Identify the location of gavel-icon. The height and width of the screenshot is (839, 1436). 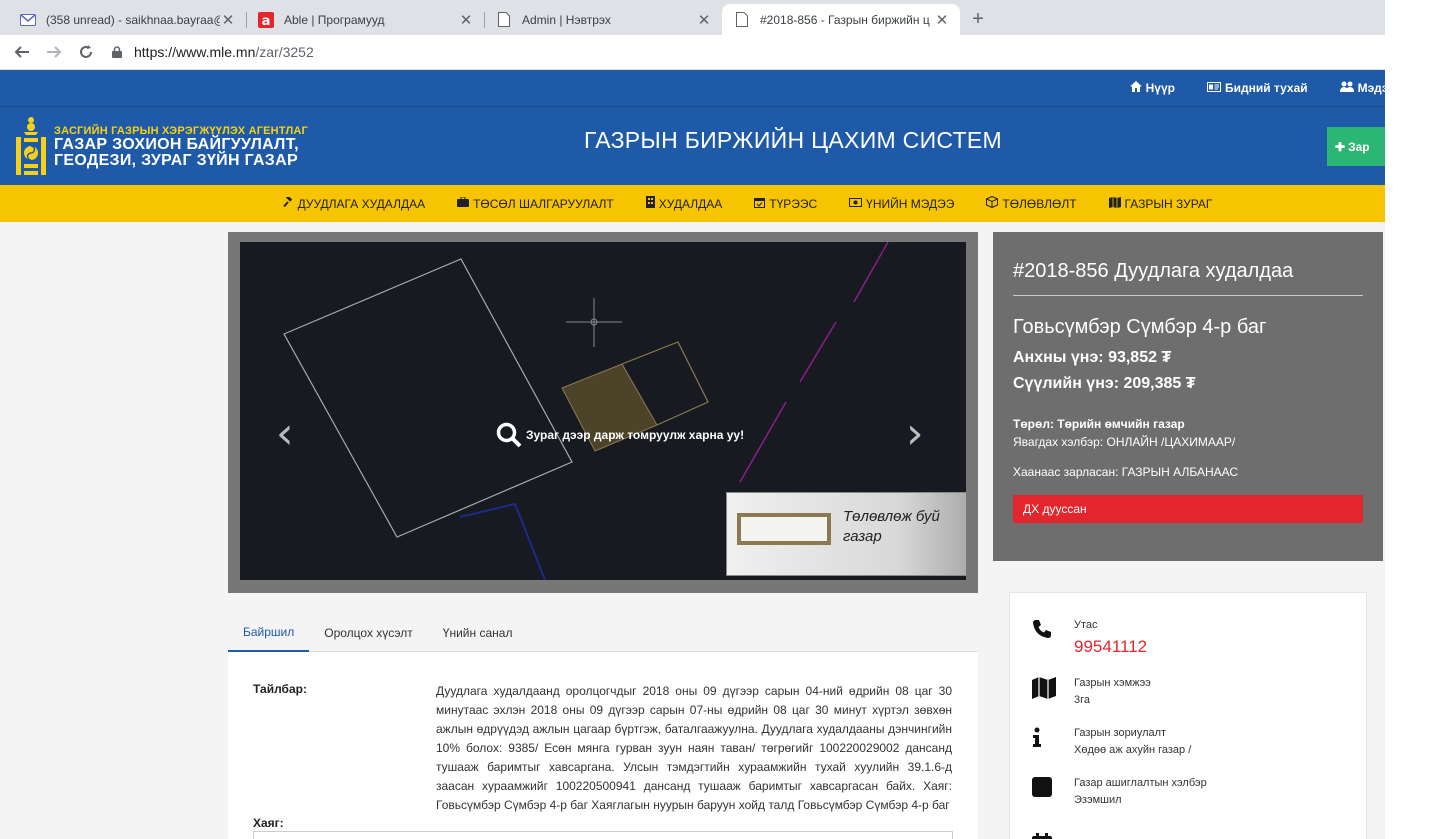
(288, 202).